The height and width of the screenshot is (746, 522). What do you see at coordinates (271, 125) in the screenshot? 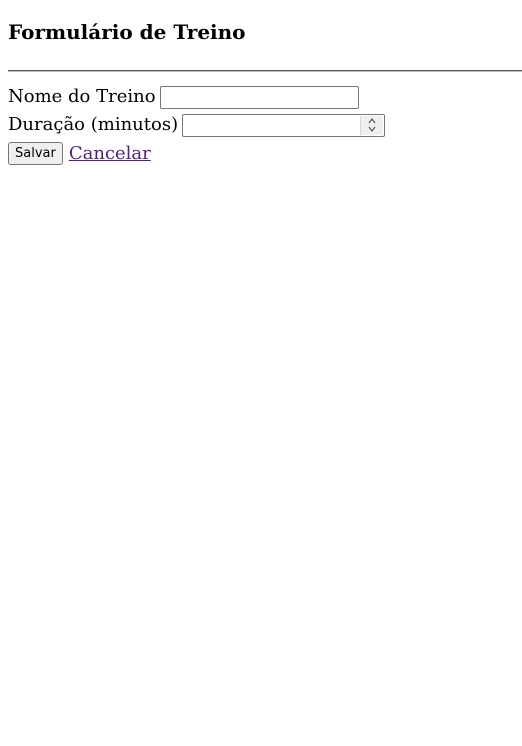
I see `duration-input` at bounding box center [271, 125].